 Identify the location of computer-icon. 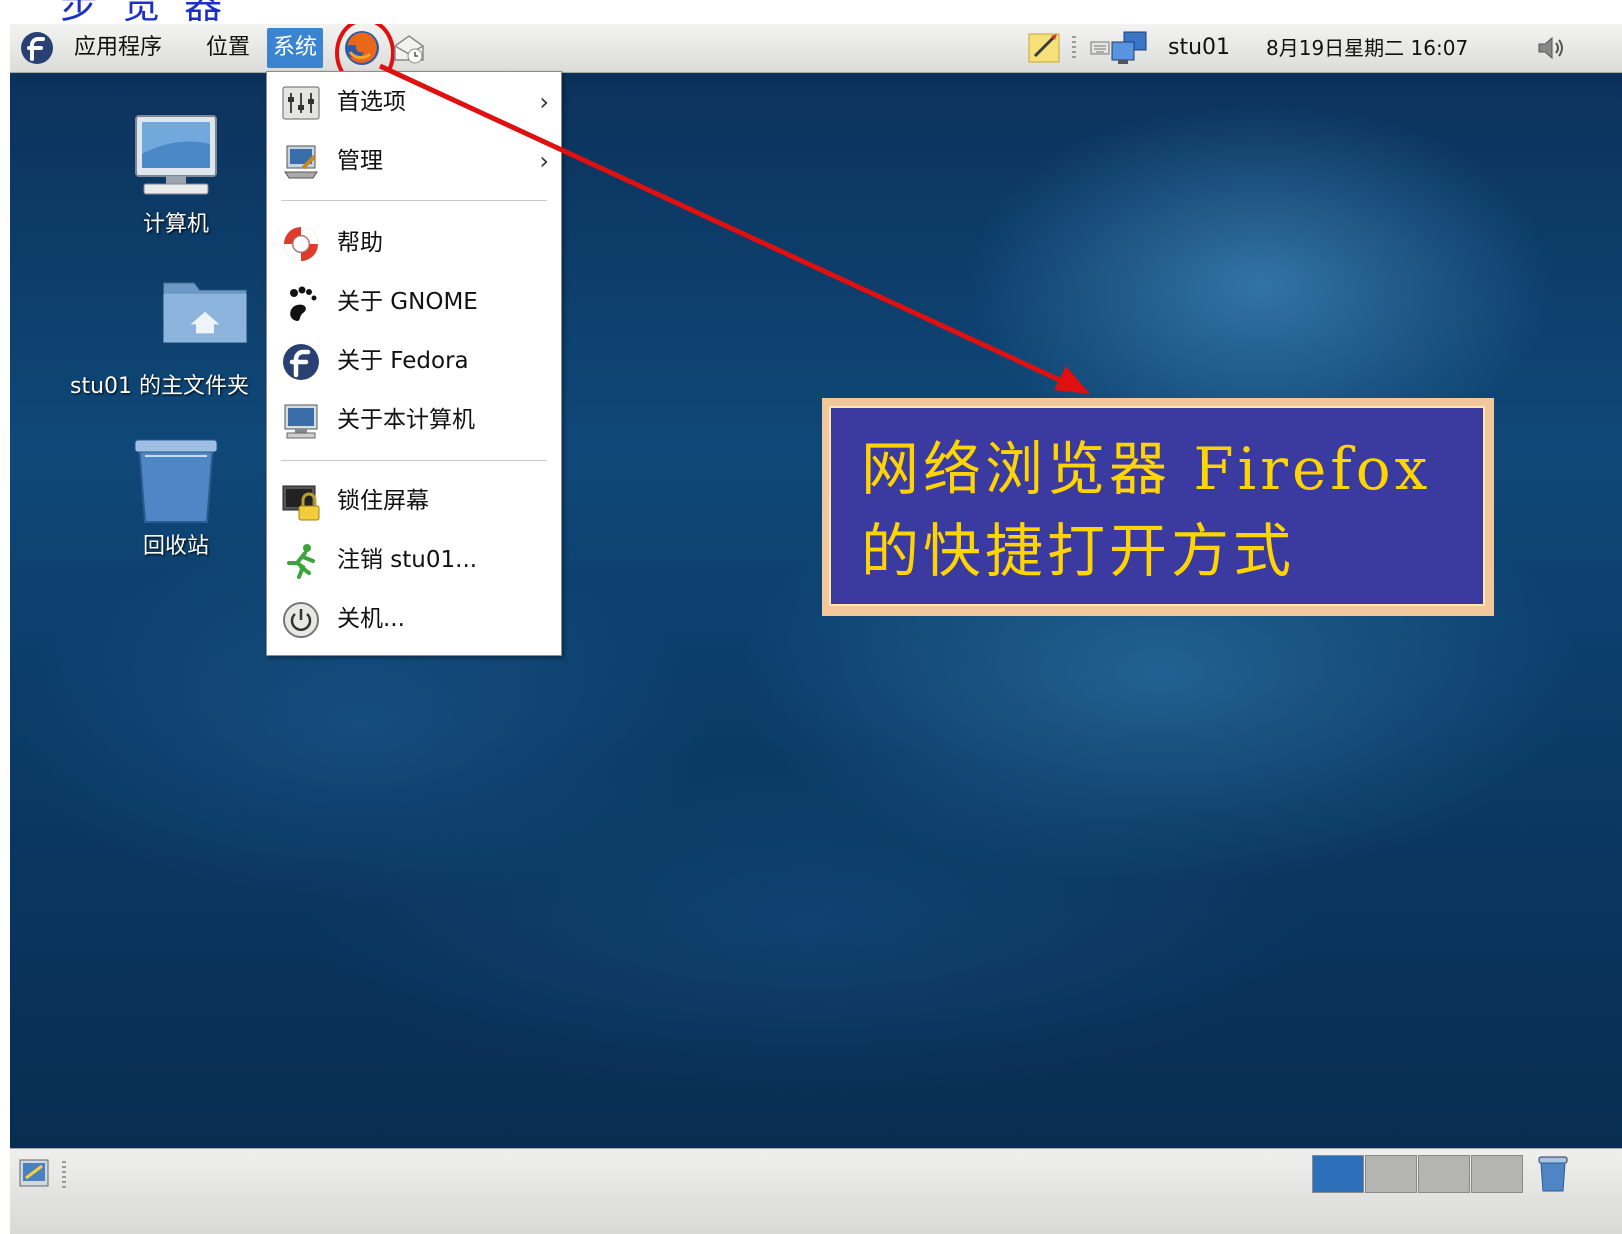
(176, 155).